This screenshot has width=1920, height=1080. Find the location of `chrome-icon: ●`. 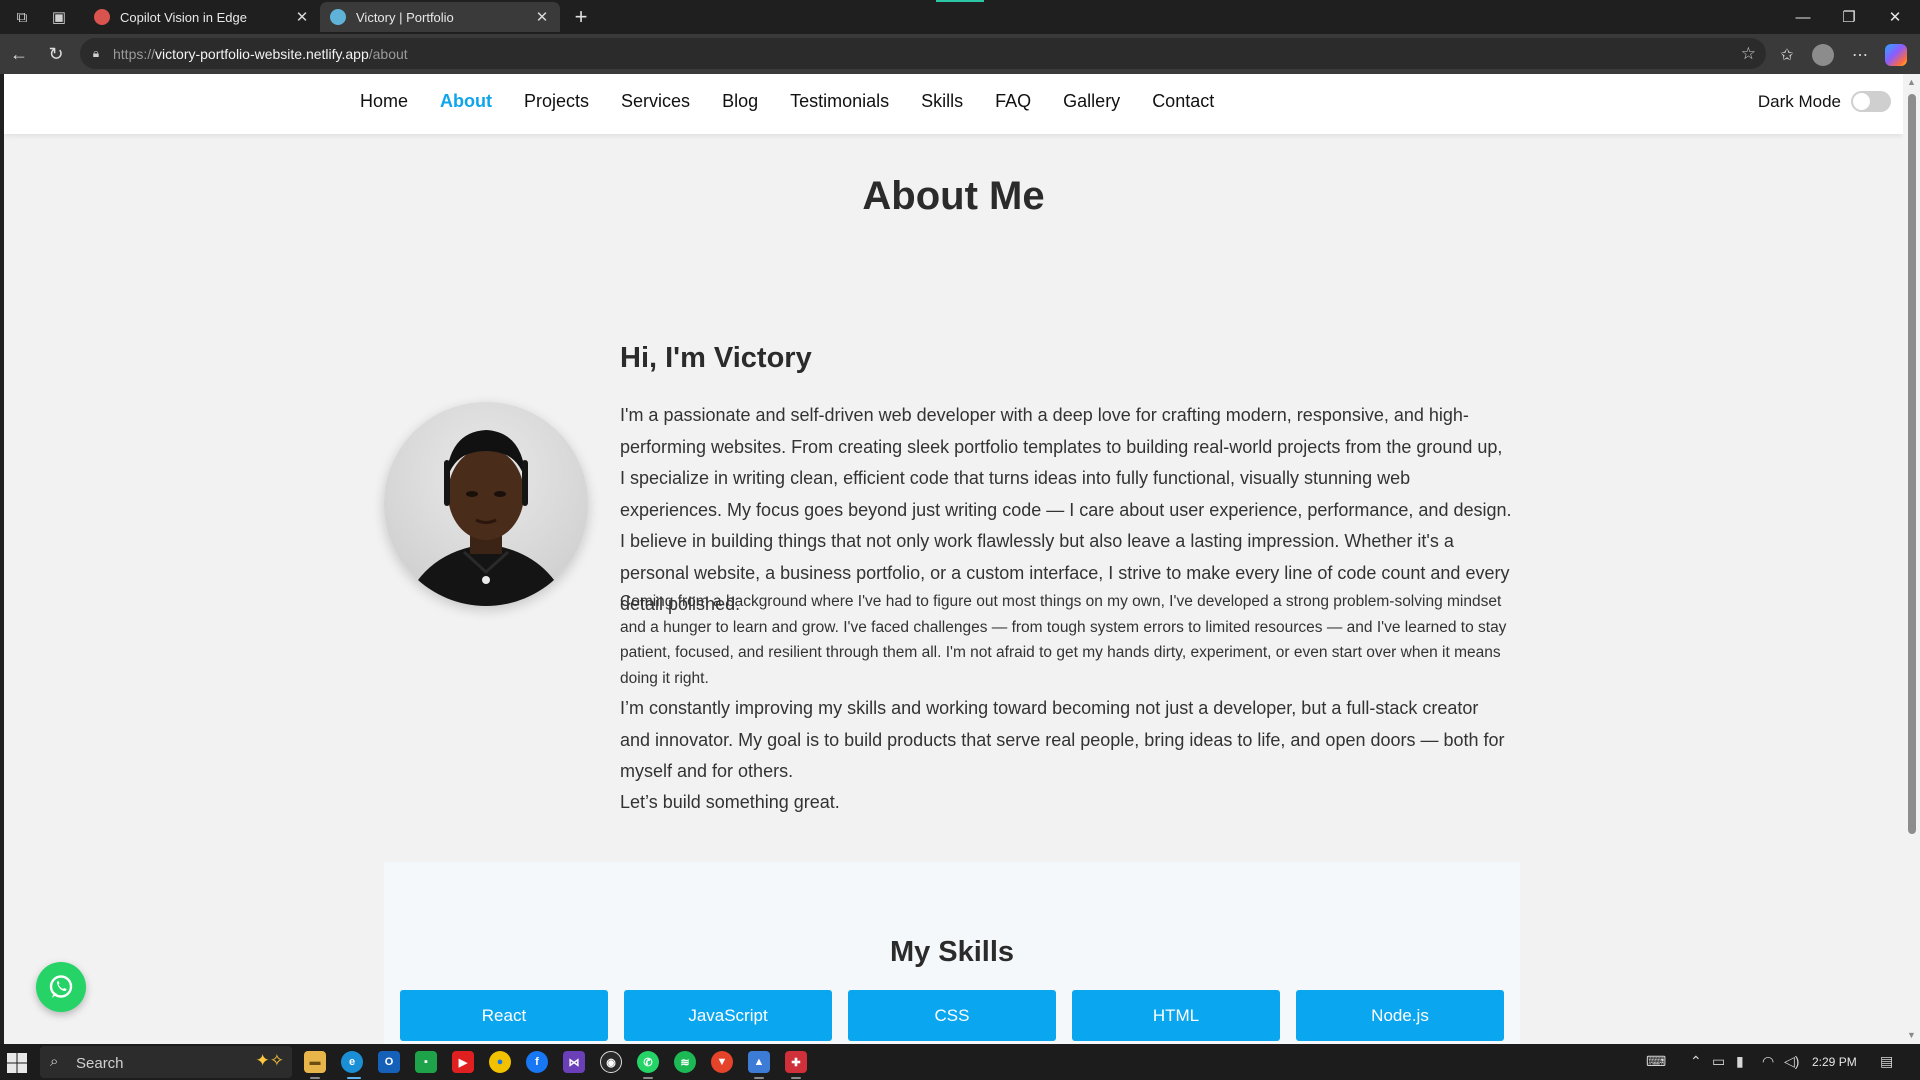

chrome-icon: ● is located at coordinates (500, 1062).